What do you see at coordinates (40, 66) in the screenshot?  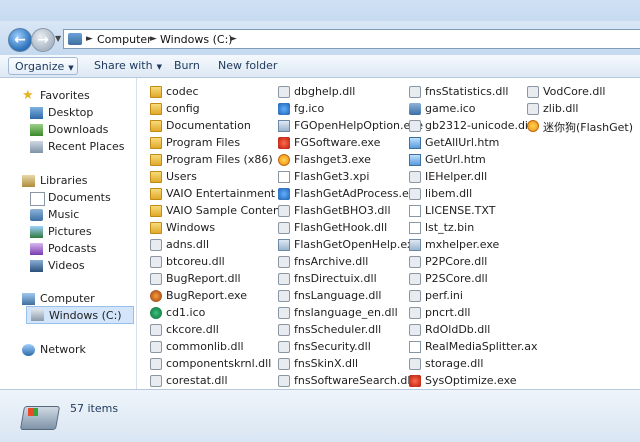 I see `organize-label: Organize` at bounding box center [40, 66].